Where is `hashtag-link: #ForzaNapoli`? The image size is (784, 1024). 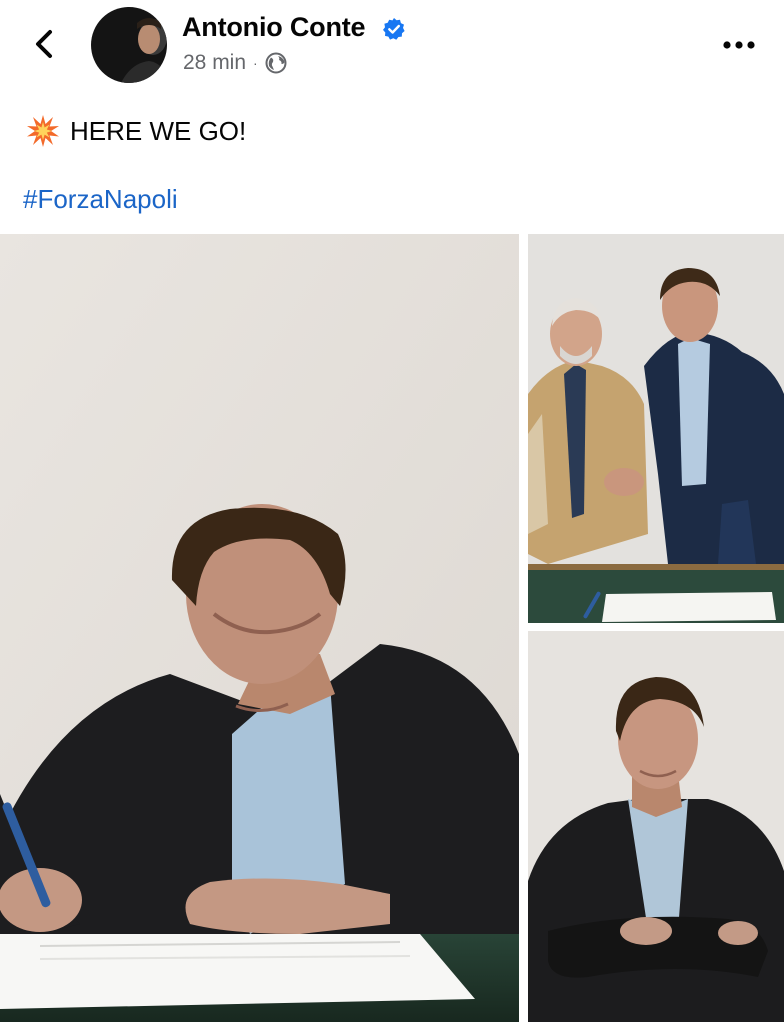 hashtag-link: #ForzaNapoli is located at coordinates (100, 199).